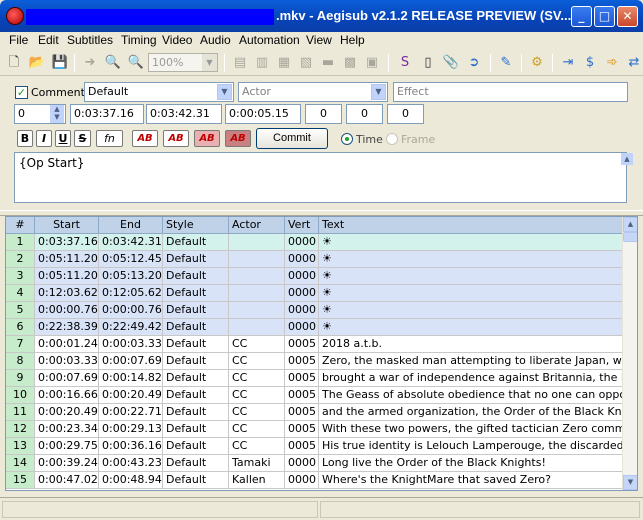 The image size is (643, 520). What do you see at coordinates (629, 353) in the screenshot?
I see `grid-scrollbar: ▲ ▼` at bounding box center [629, 353].